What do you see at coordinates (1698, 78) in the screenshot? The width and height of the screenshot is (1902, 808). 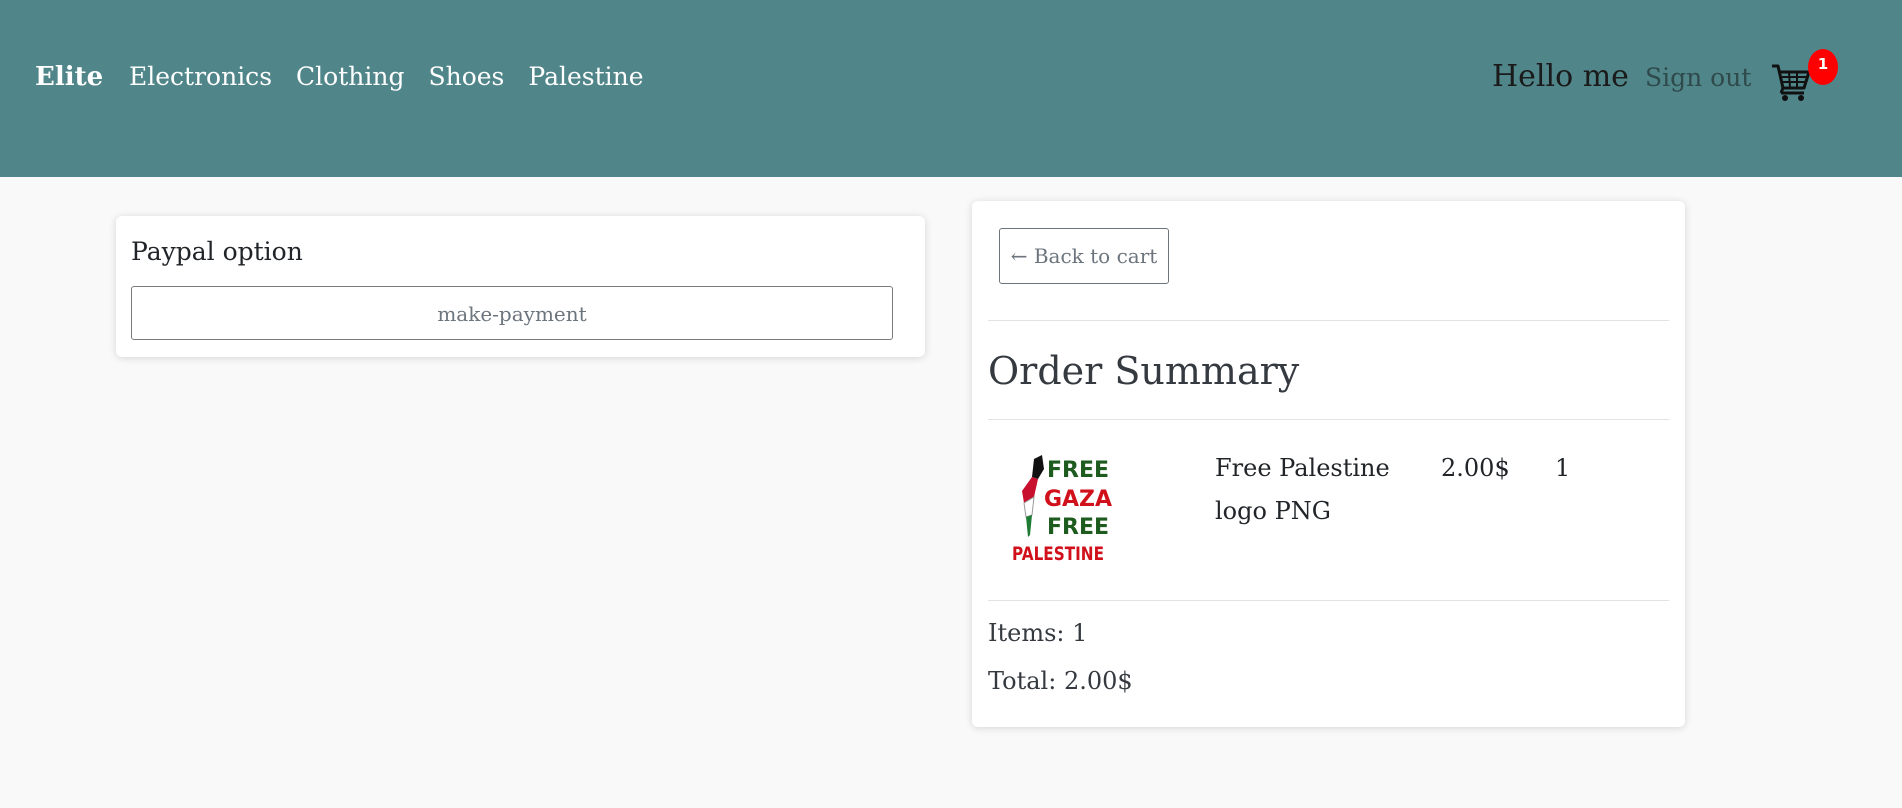 I see `sign-out-link: Sign out` at bounding box center [1698, 78].